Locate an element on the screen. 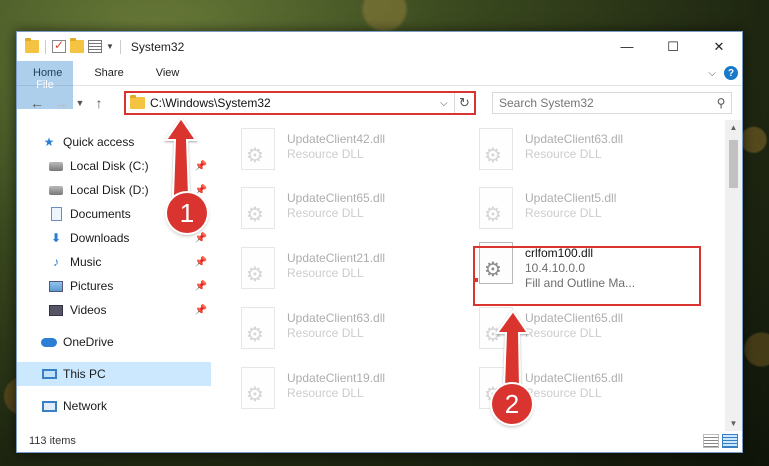 Image resolution: width=769 pixels, height=466 pixels. sidebar-item-label: Pictures is located at coordinates (92, 286).